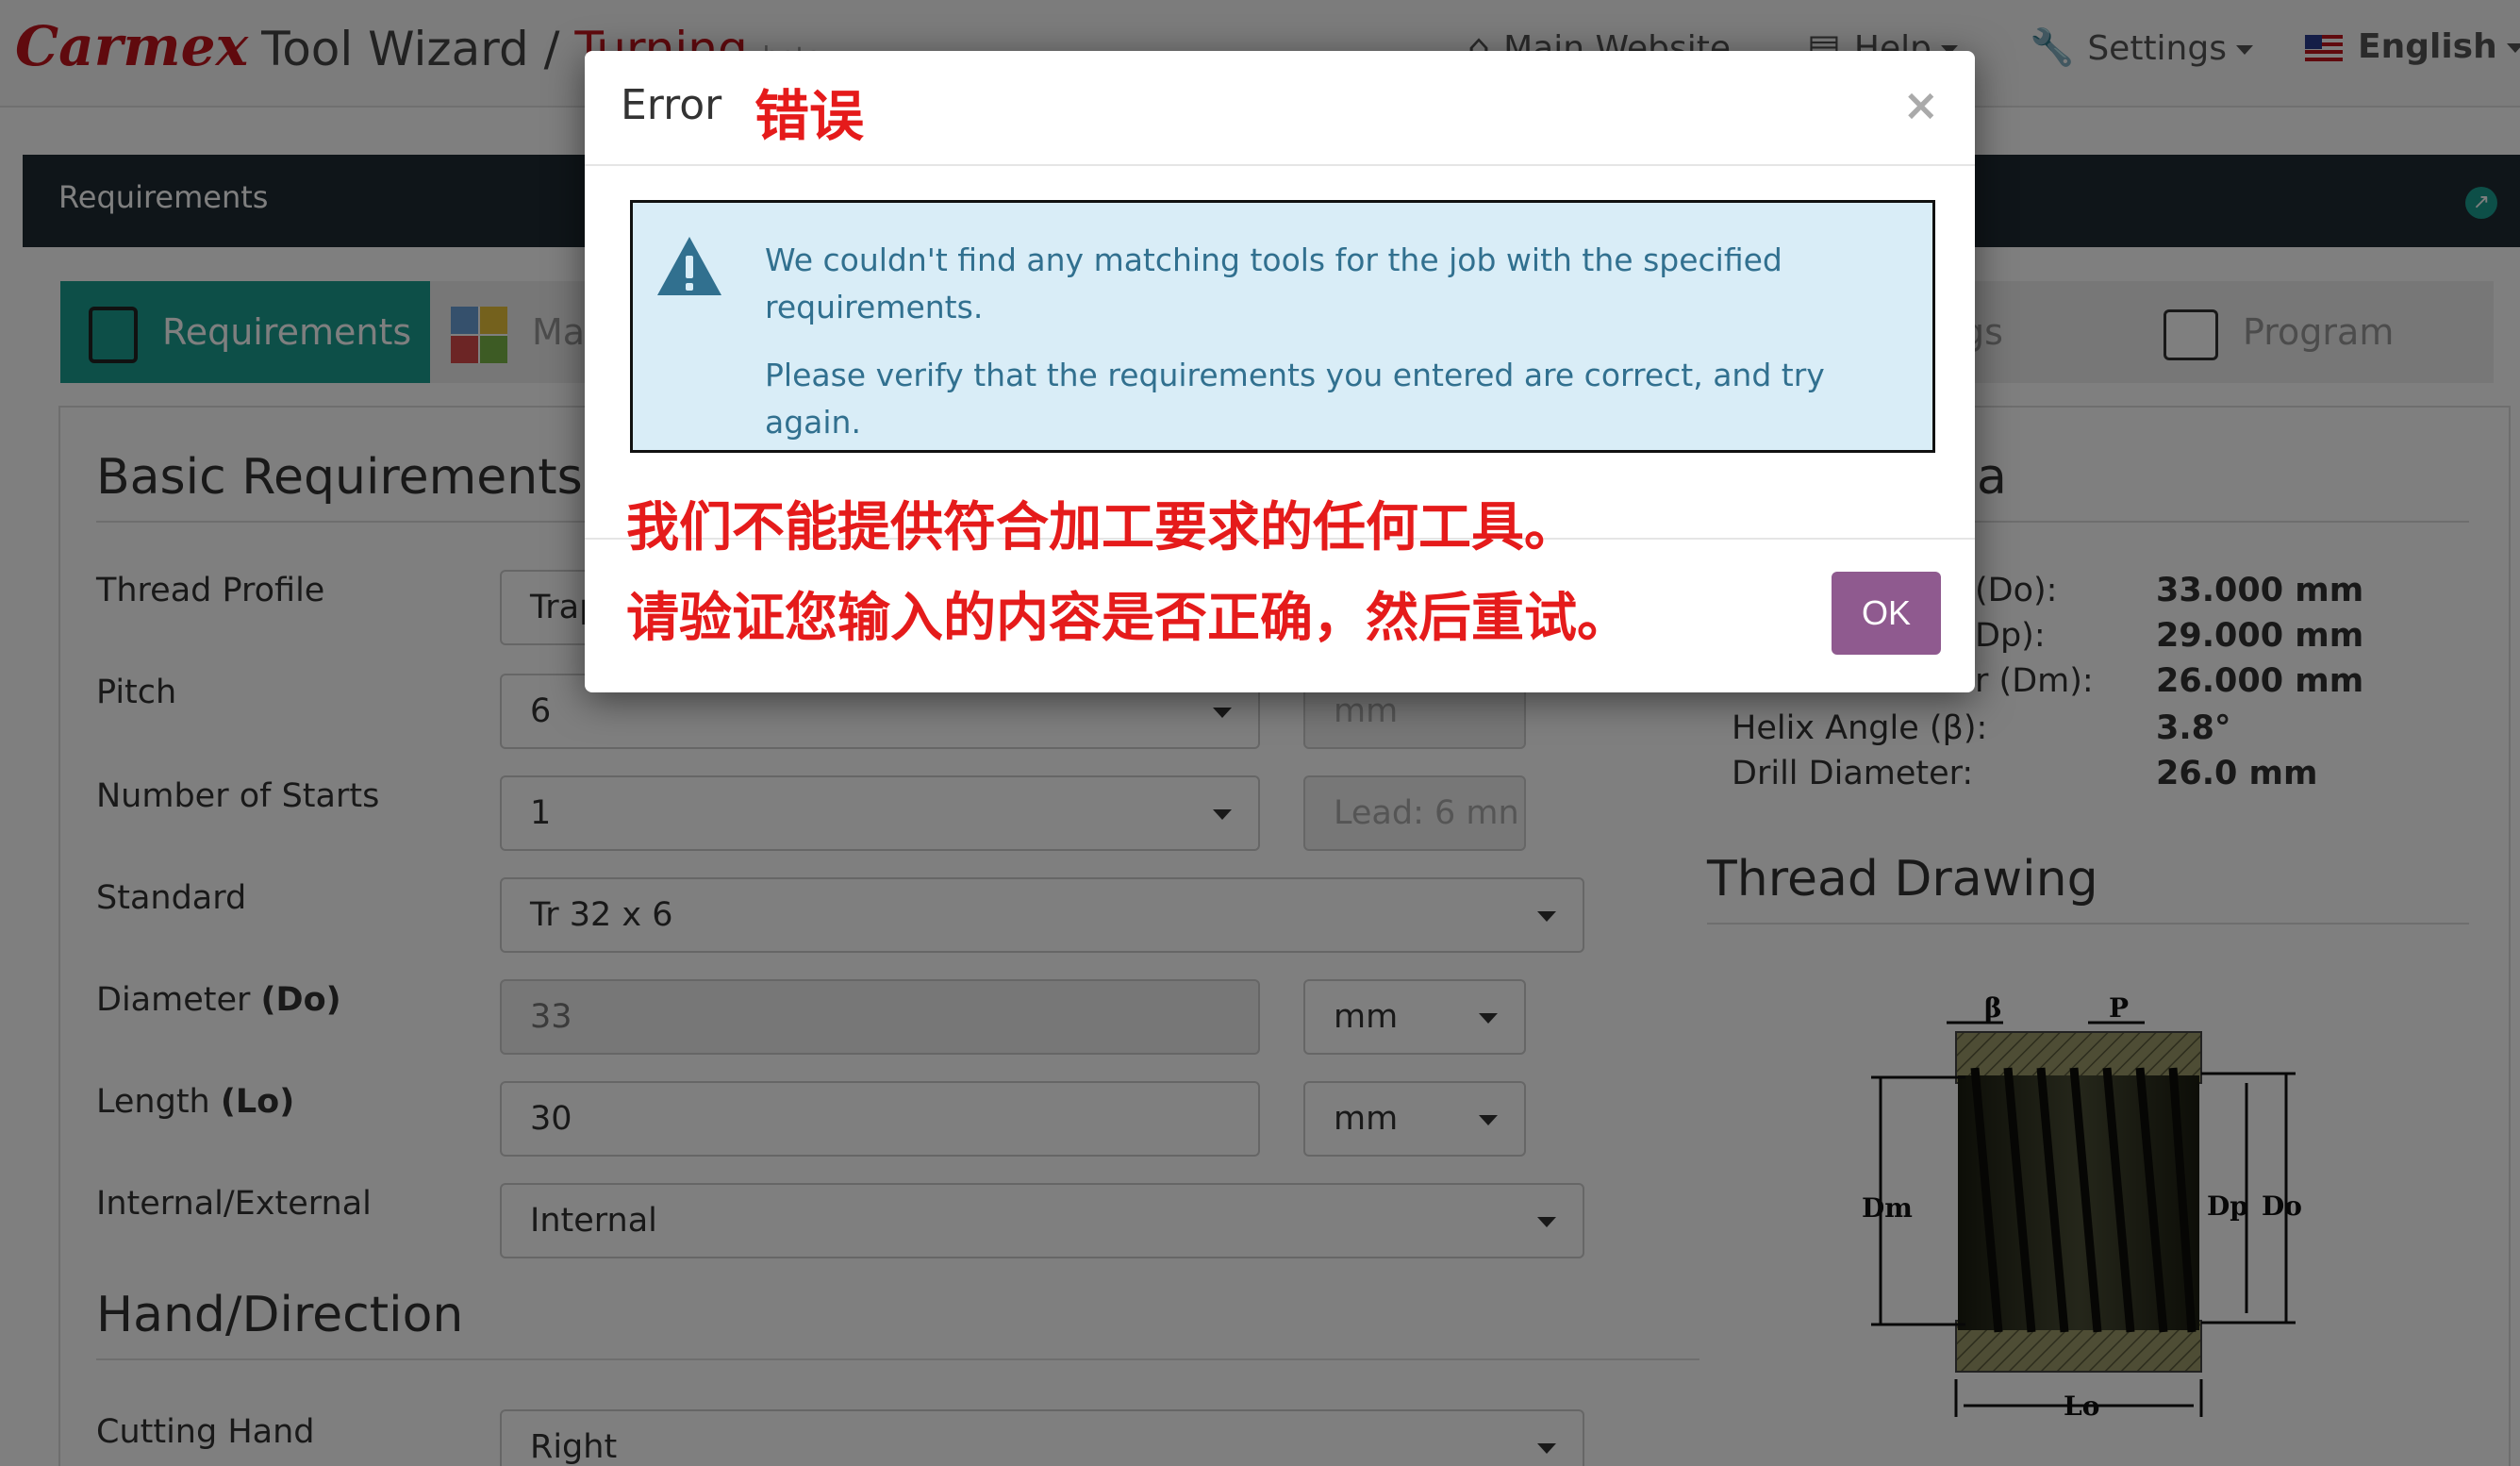 The width and height of the screenshot is (2520, 1466). I want to click on ok-button: OK, so click(1887, 613).